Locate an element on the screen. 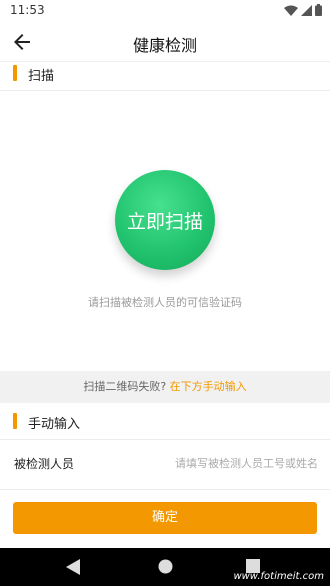  page-title: 健康检测 is located at coordinates (164, 45).